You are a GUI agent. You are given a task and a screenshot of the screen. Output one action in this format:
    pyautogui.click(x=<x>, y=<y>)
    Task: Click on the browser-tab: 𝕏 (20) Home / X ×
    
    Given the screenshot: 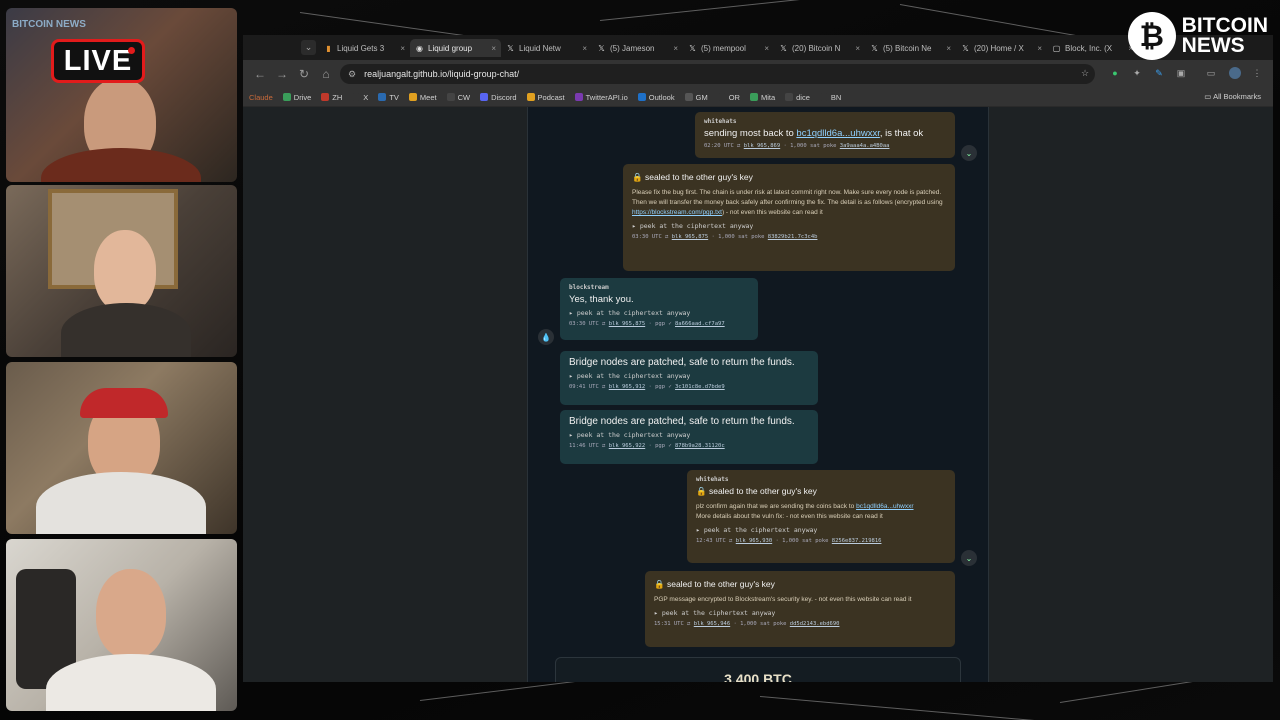 What is the action you would take?
    pyautogui.click(x=1001, y=48)
    